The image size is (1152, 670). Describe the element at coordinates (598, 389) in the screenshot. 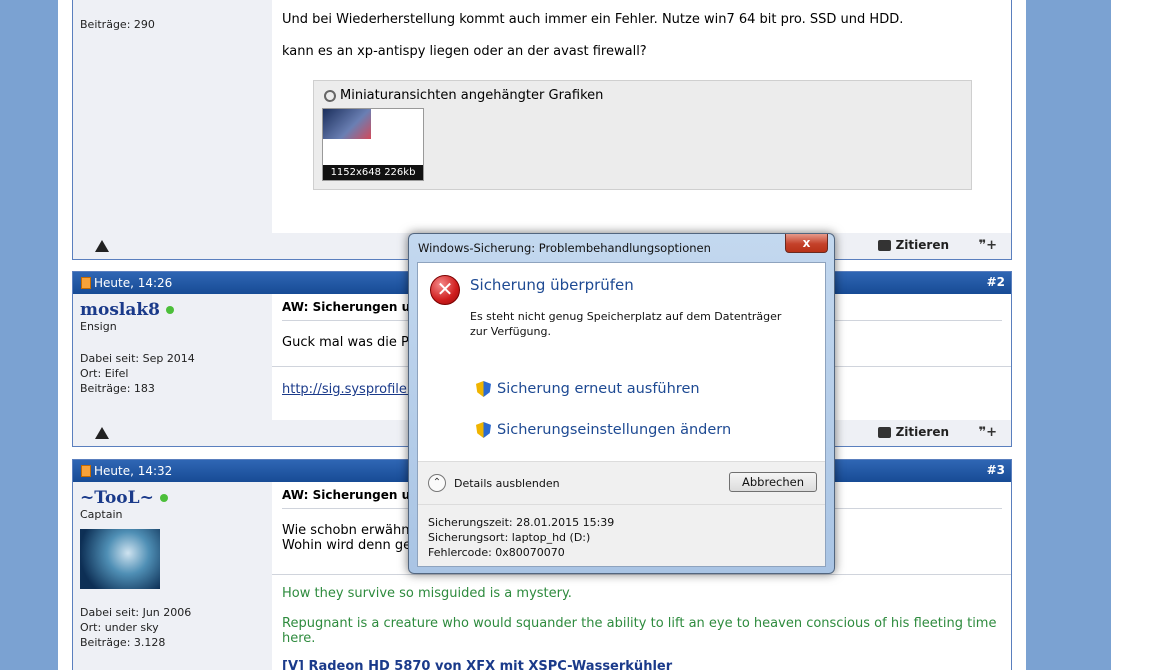

I see `retry-backup-label: Sicherung erneut ausführen` at that location.